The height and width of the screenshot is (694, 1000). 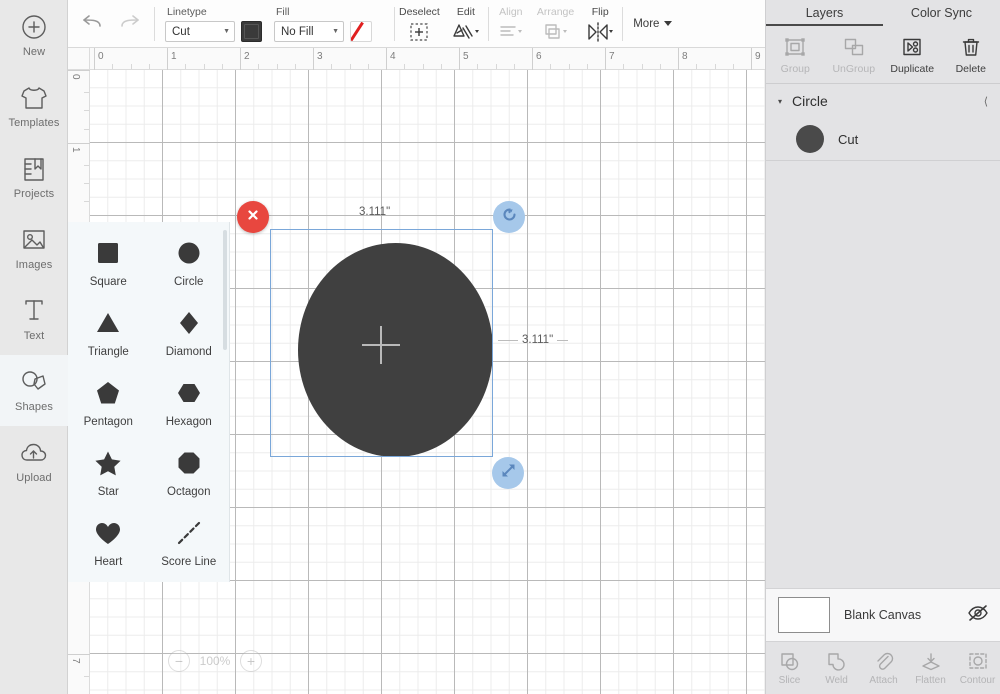 I want to click on sidebar-label-text: Text, so click(x=34, y=336).